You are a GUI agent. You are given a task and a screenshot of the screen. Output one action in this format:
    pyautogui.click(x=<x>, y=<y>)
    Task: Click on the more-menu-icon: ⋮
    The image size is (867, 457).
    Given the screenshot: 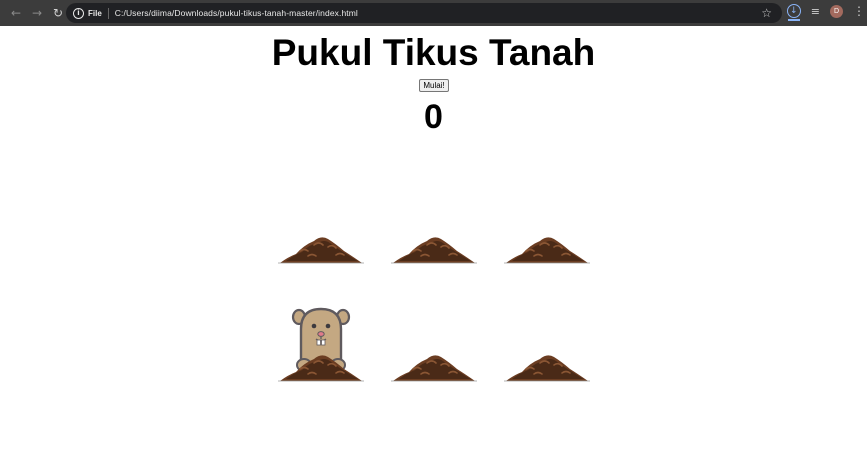 What is the action you would take?
    pyautogui.click(x=859, y=11)
    